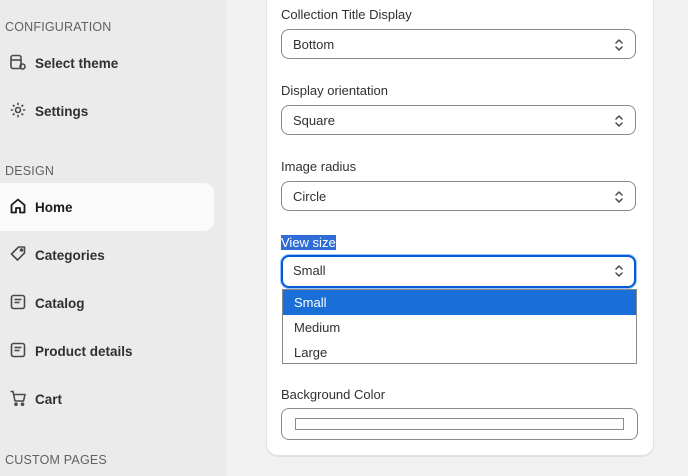  I want to click on custom-pages-section-label: CUSTOM PAGES, so click(56, 460).